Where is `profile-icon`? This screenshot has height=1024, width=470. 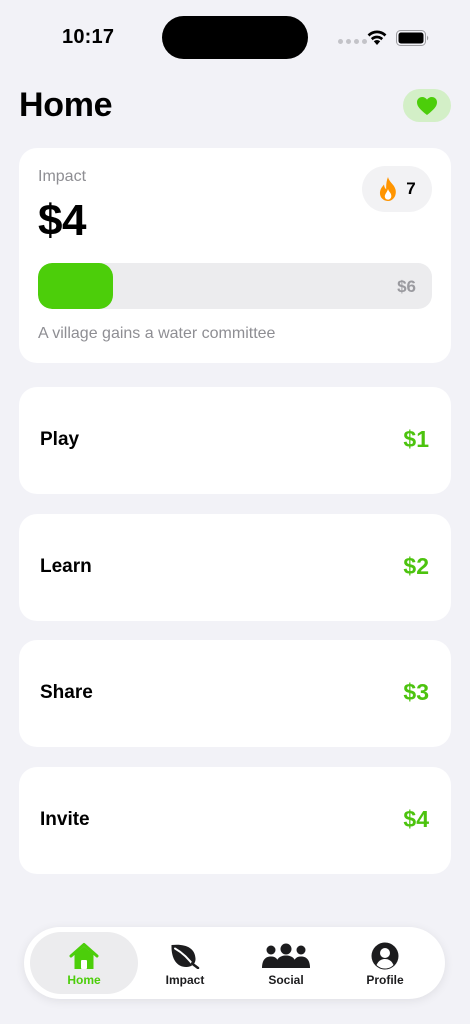
profile-icon is located at coordinates (385, 956).